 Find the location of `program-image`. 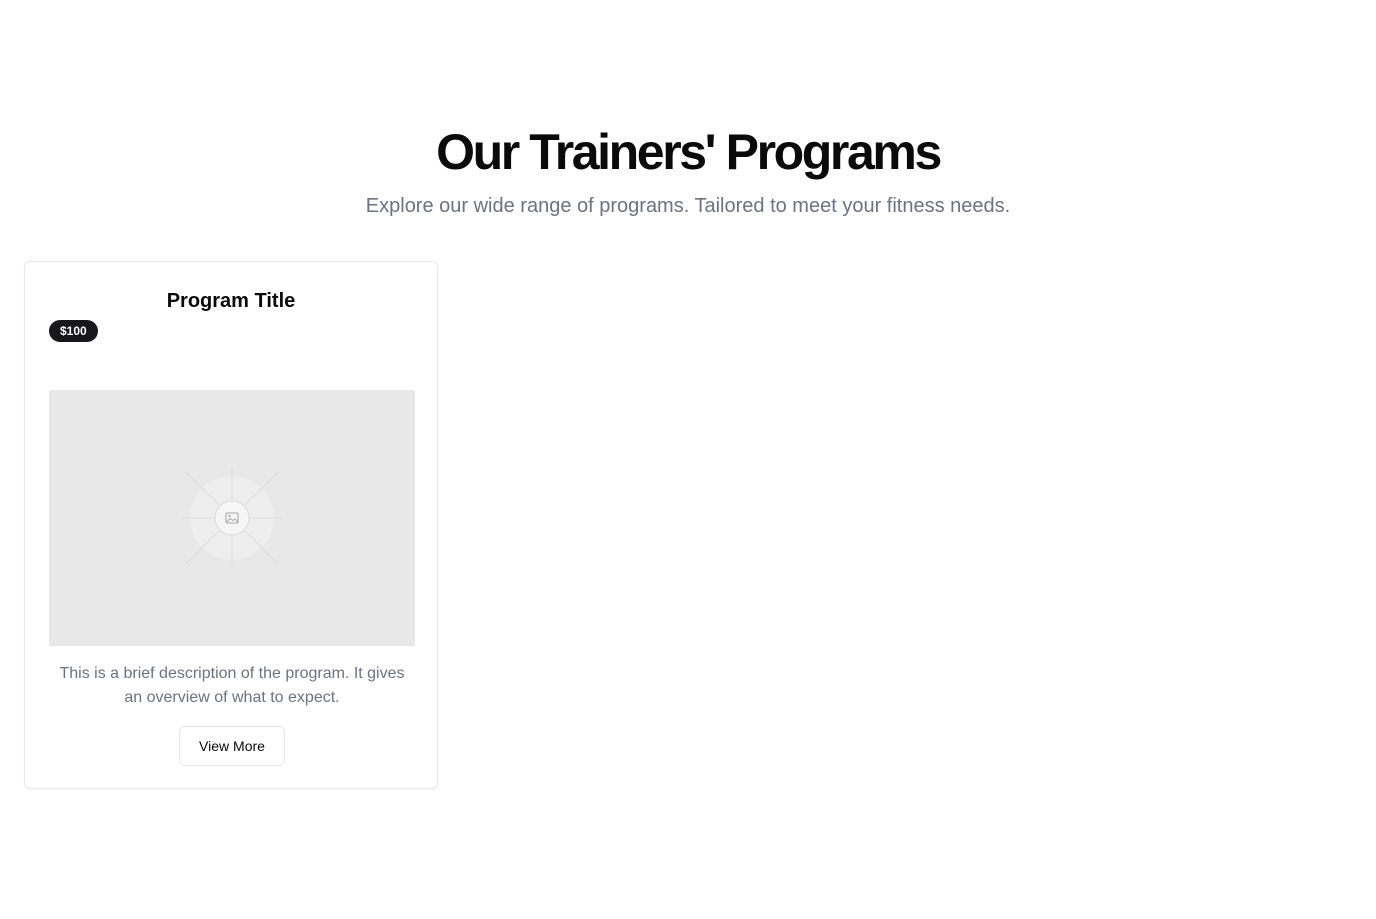

program-image is located at coordinates (232, 518).